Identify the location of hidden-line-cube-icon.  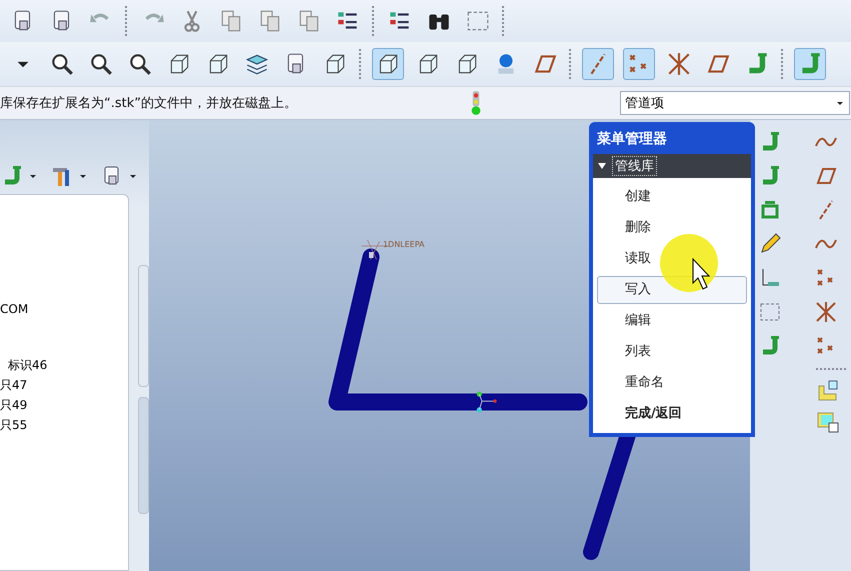
(388, 64).